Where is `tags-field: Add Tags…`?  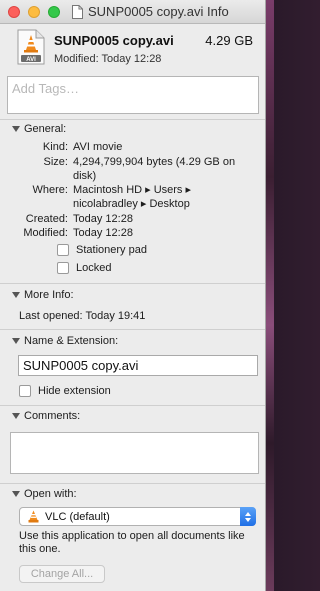 tags-field: Add Tags… is located at coordinates (133, 95).